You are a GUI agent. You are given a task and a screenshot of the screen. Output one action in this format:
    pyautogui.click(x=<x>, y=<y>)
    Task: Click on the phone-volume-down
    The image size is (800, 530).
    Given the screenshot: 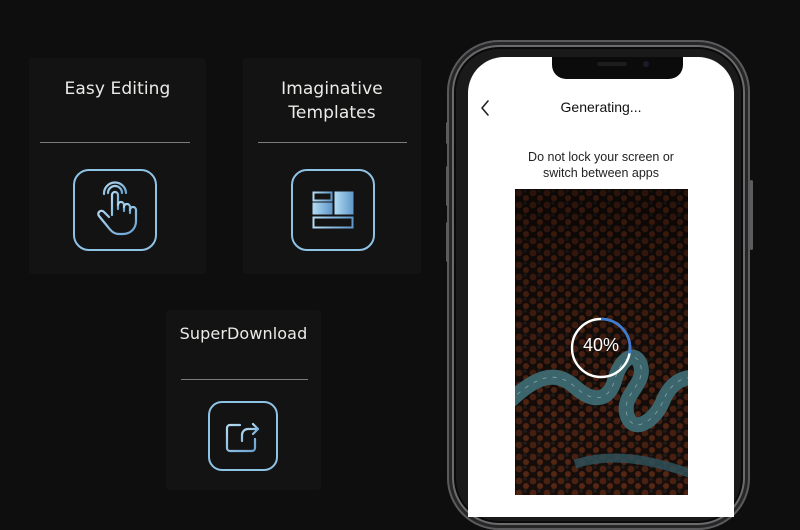 What is the action you would take?
    pyautogui.click(x=447, y=242)
    